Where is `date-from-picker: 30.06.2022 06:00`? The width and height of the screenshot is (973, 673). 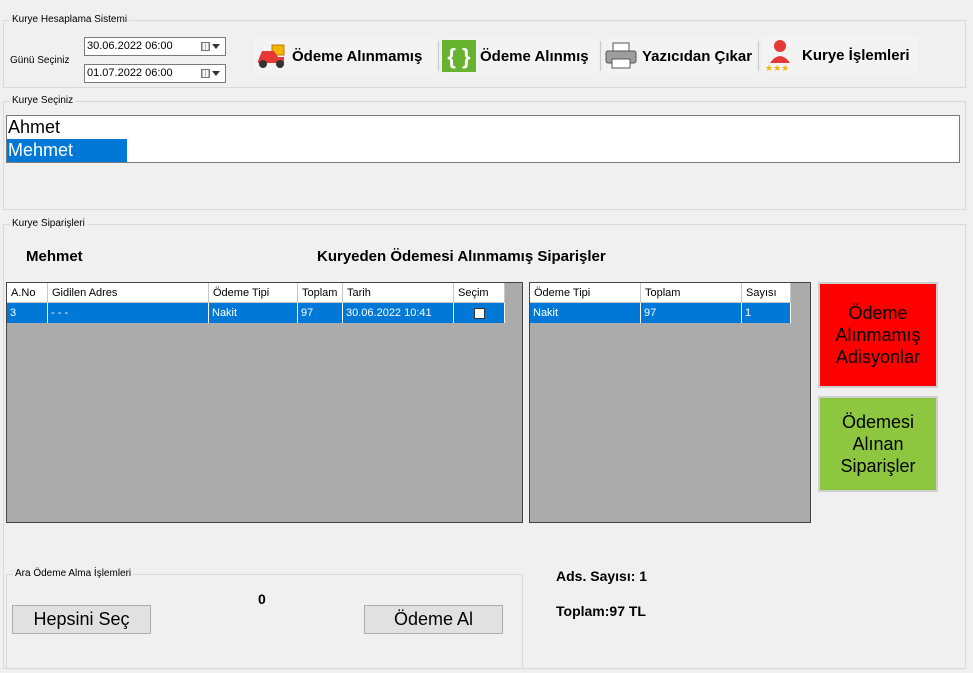
date-from-picker: 30.06.2022 06:00 is located at coordinates (155, 46).